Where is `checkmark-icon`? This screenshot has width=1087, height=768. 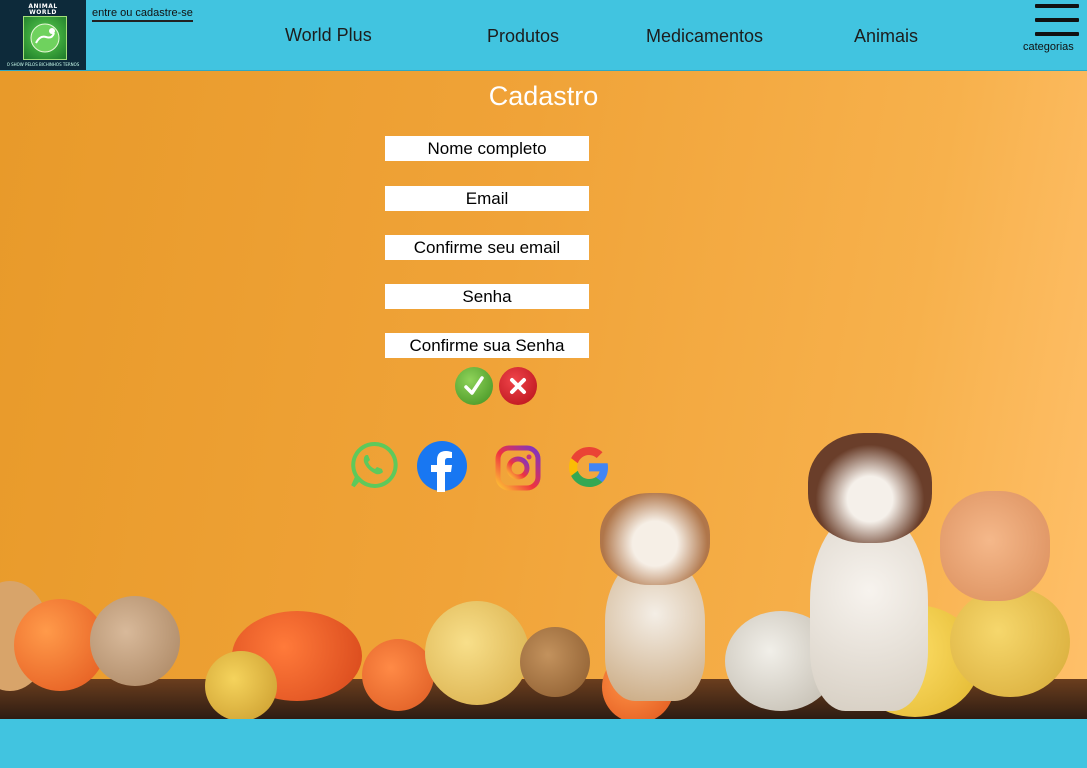 checkmark-icon is located at coordinates (474, 385).